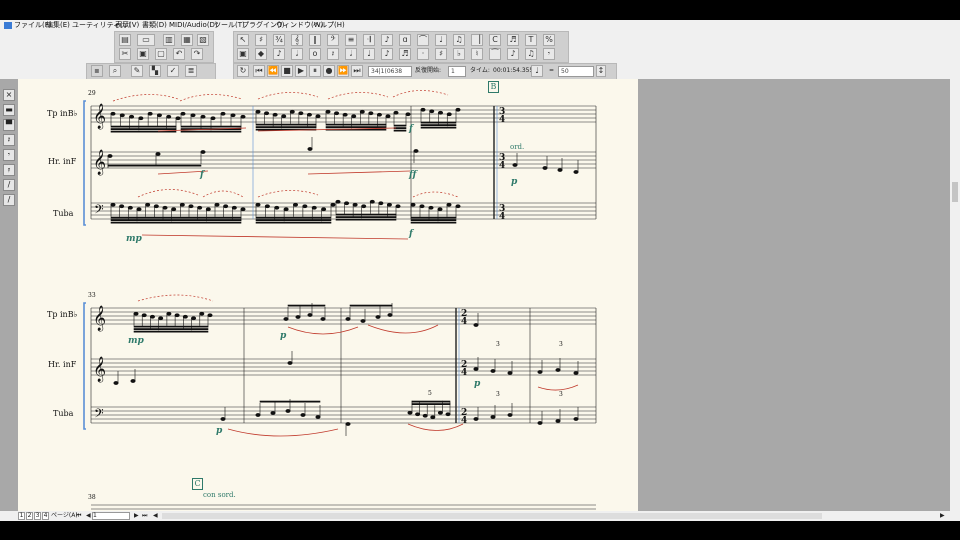 The height and width of the screenshot is (540, 960). I want to click on dynamic-mp-tuba1: mp, so click(134, 239).